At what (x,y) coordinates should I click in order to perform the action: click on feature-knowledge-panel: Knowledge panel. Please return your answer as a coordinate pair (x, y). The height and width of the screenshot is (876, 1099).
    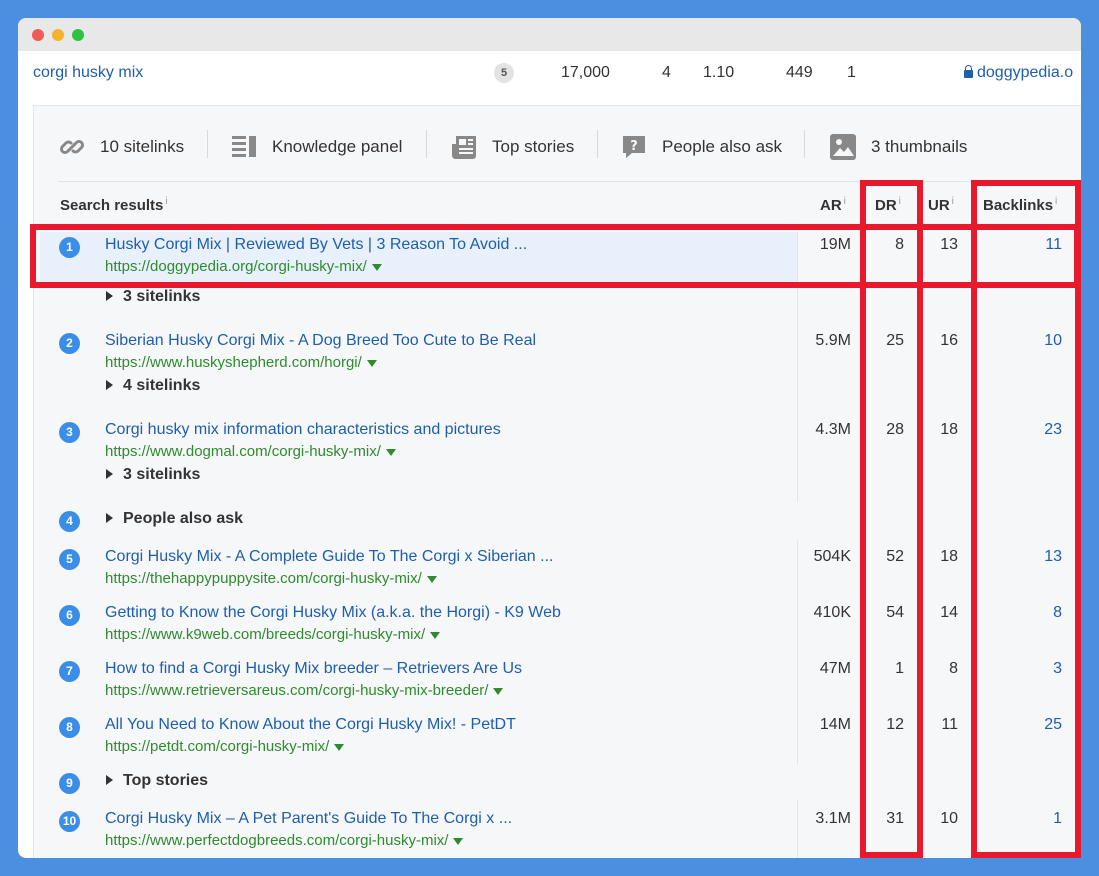
    Looking at the image, I should click on (316, 147).